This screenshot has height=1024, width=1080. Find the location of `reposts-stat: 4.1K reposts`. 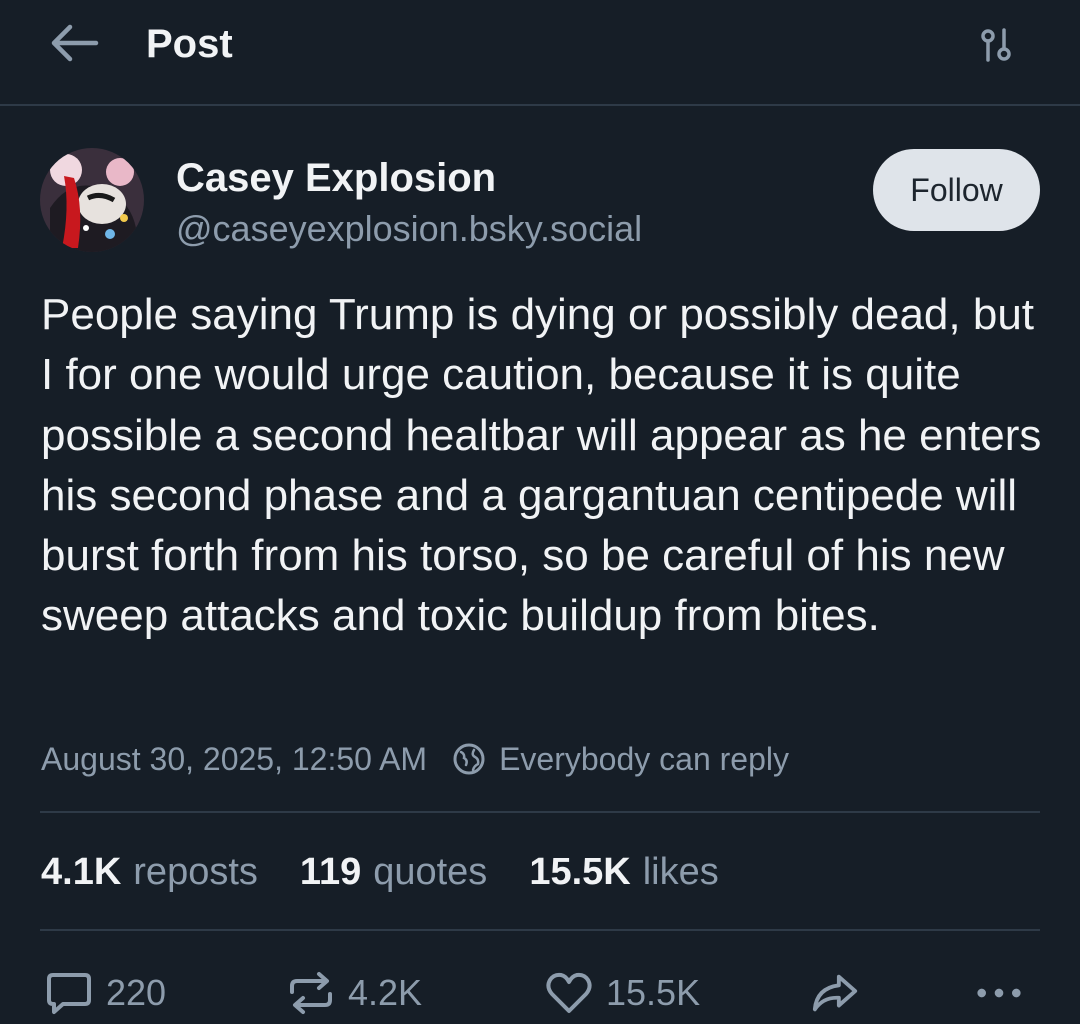

reposts-stat: 4.1K reposts is located at coordinates (149, 872).